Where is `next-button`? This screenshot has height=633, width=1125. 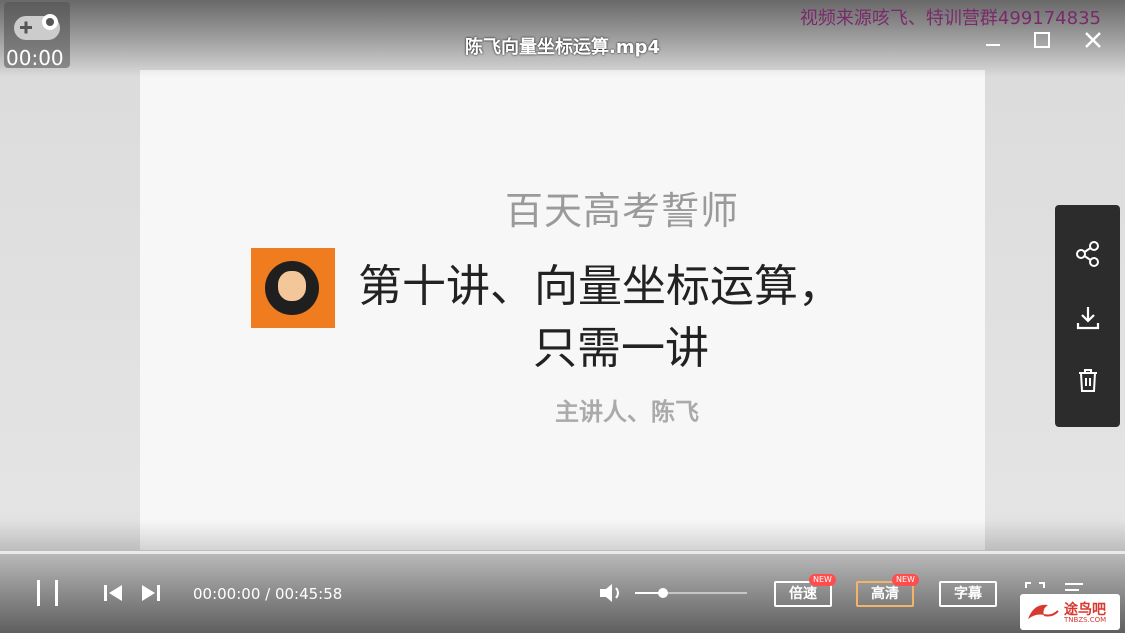 next-button is located at coordinates (151, 595).